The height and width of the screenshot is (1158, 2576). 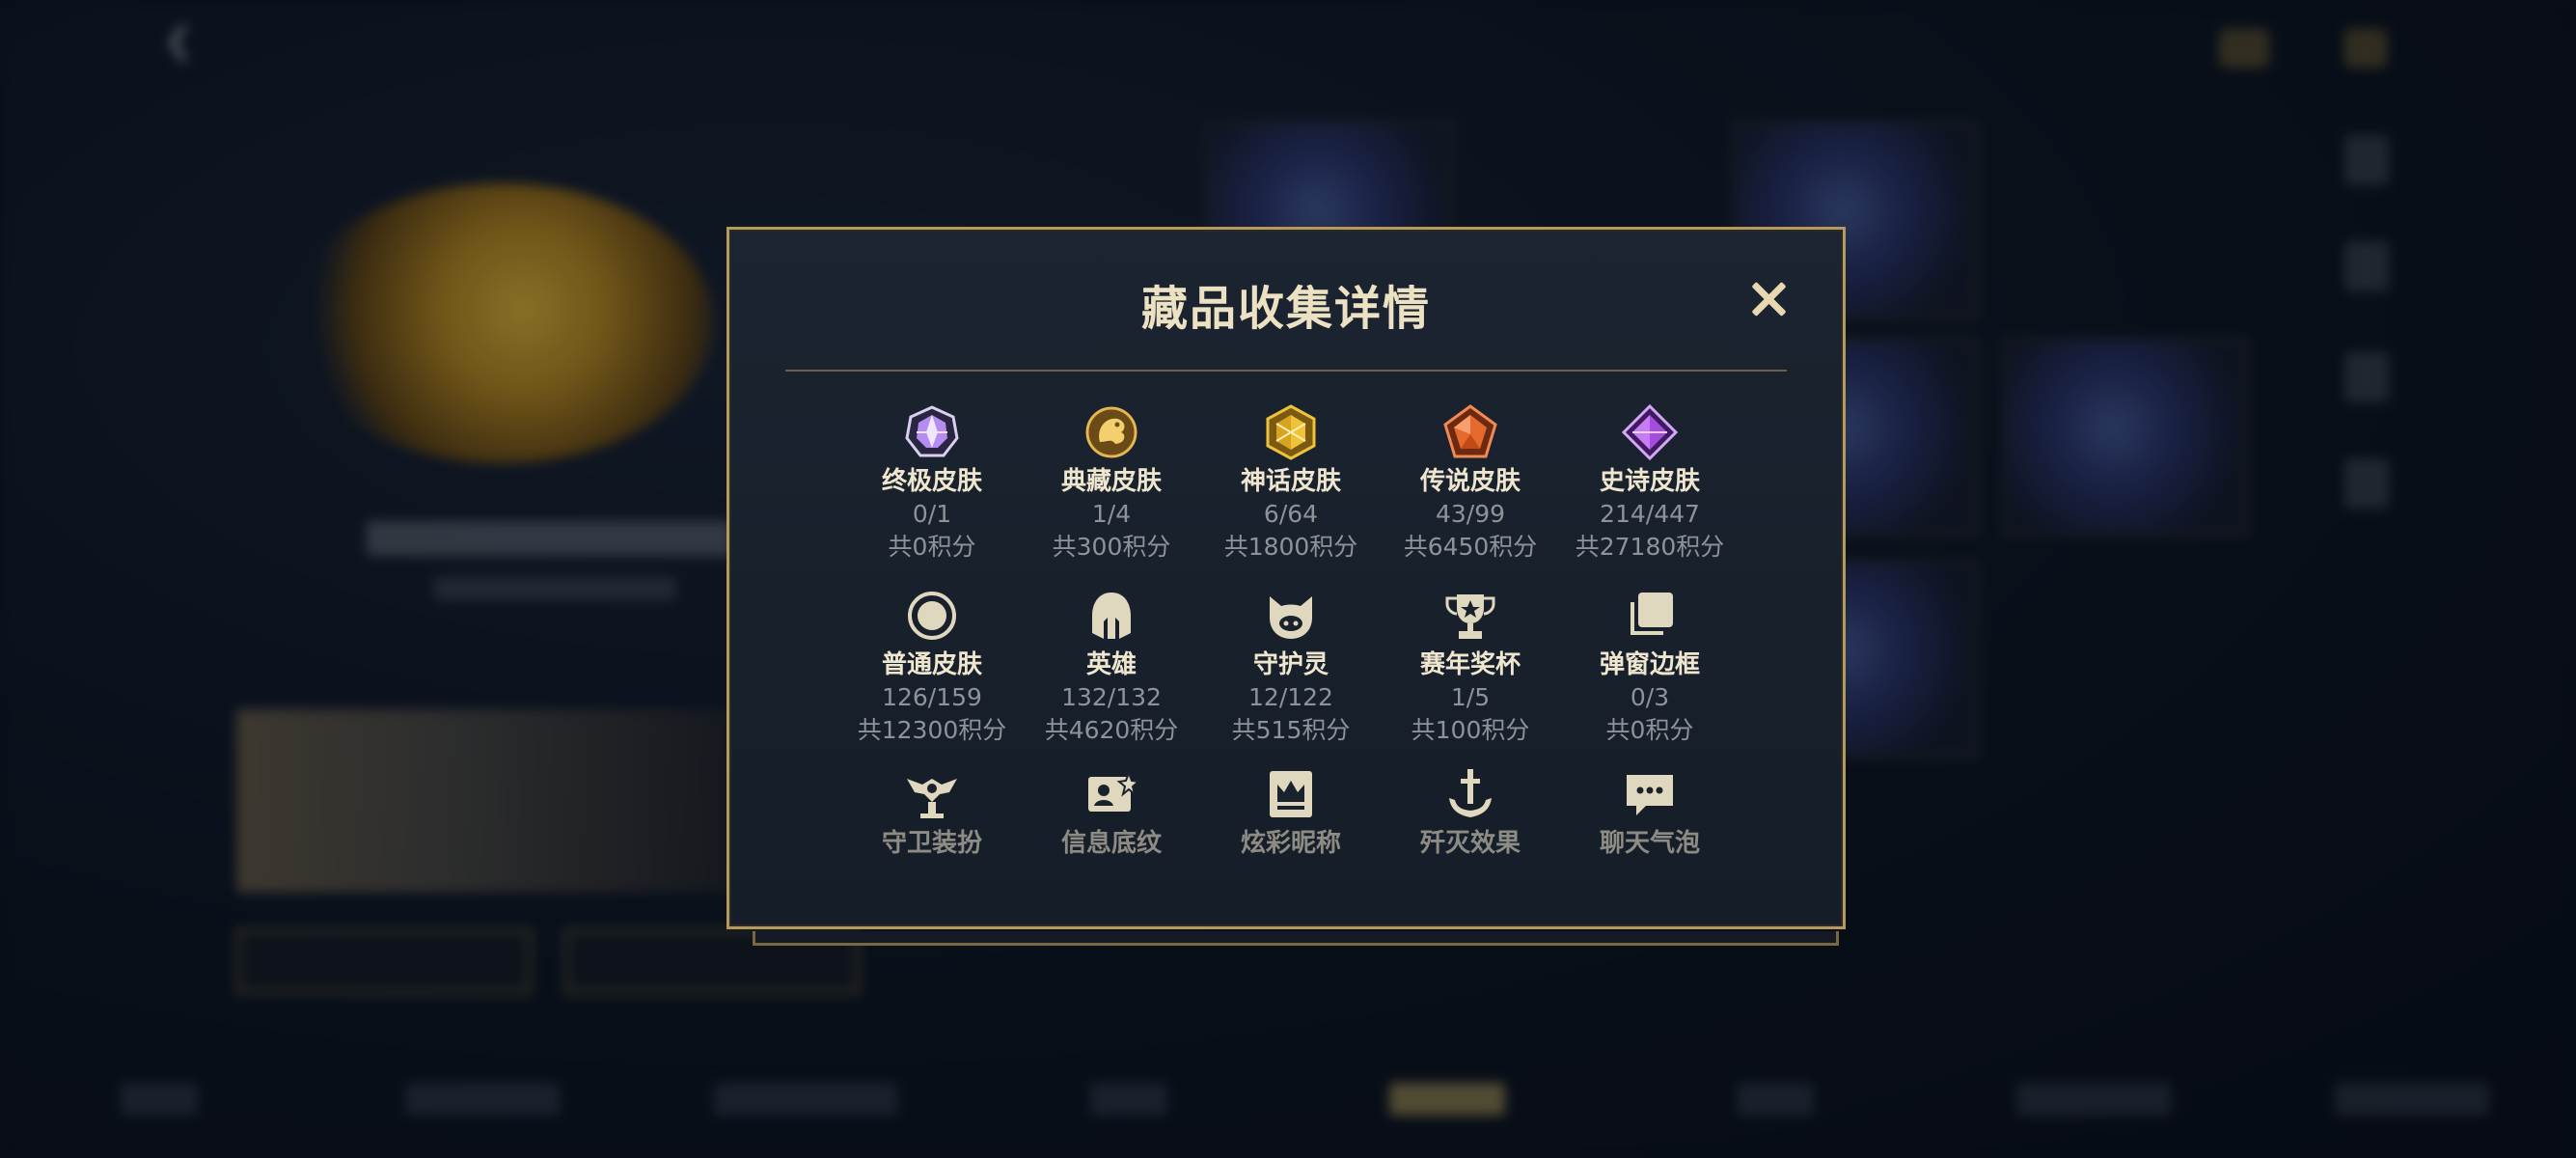 I want to click on category-name: 赛年奖杯, so click(x=1470, y=664).